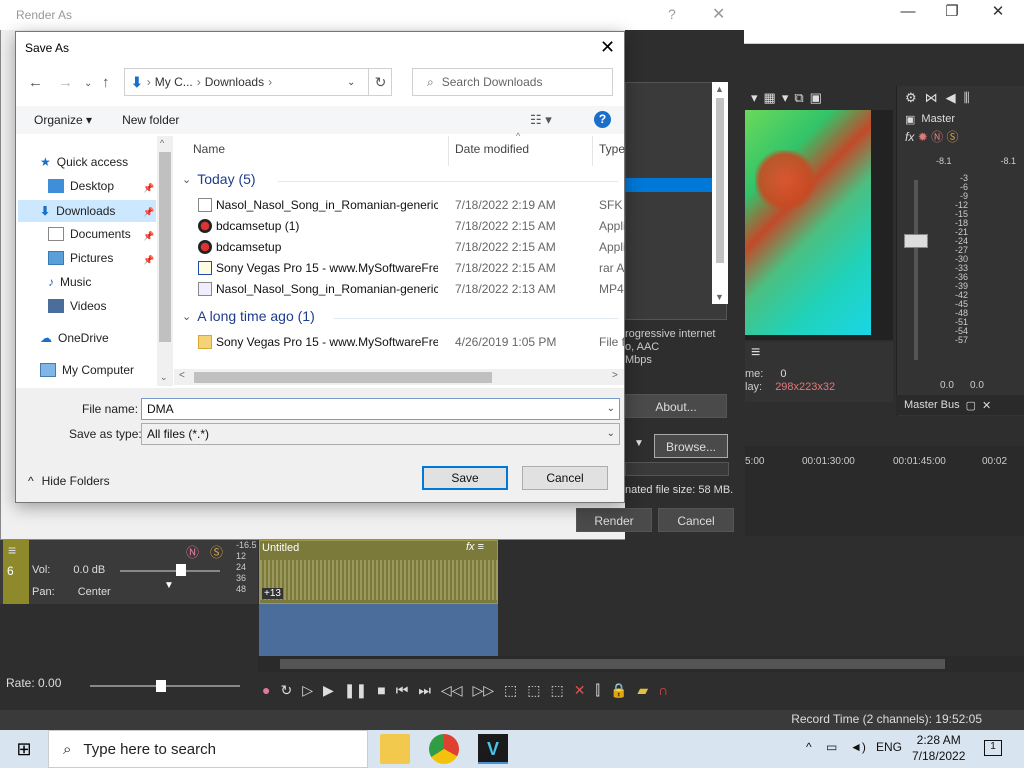 The height and width of the screenshot is (768, 1024). I want to click on close-app-button: ✕, so click(998, 12).